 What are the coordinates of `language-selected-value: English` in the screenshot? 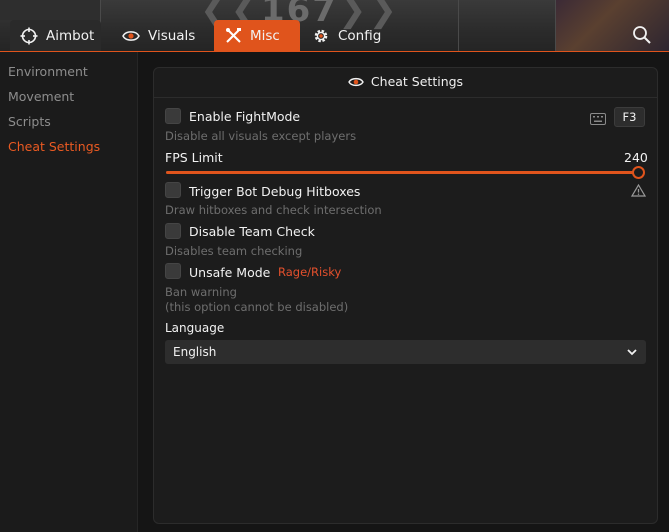 It's located at (195, 352).